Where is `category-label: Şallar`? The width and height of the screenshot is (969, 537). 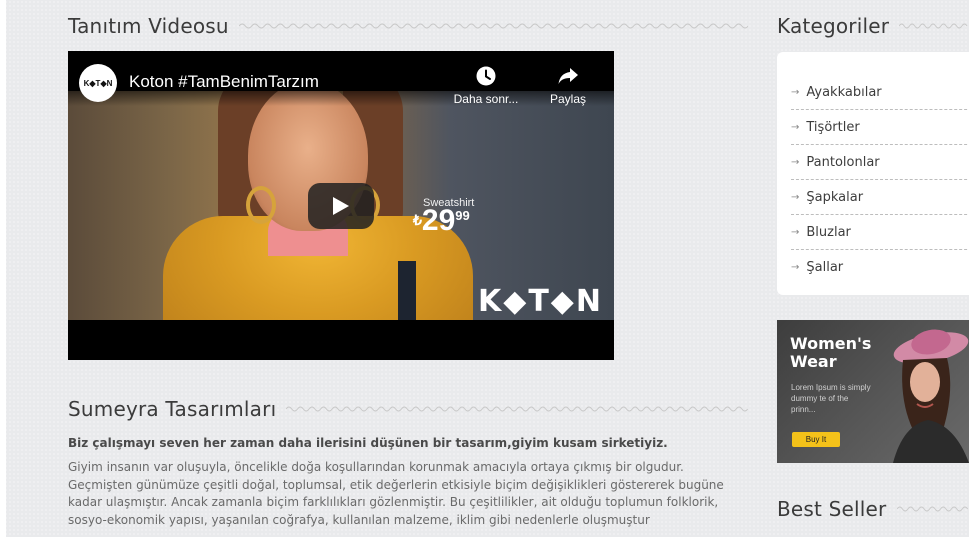
category-label: Şallar is located at coordinates (824, 267).